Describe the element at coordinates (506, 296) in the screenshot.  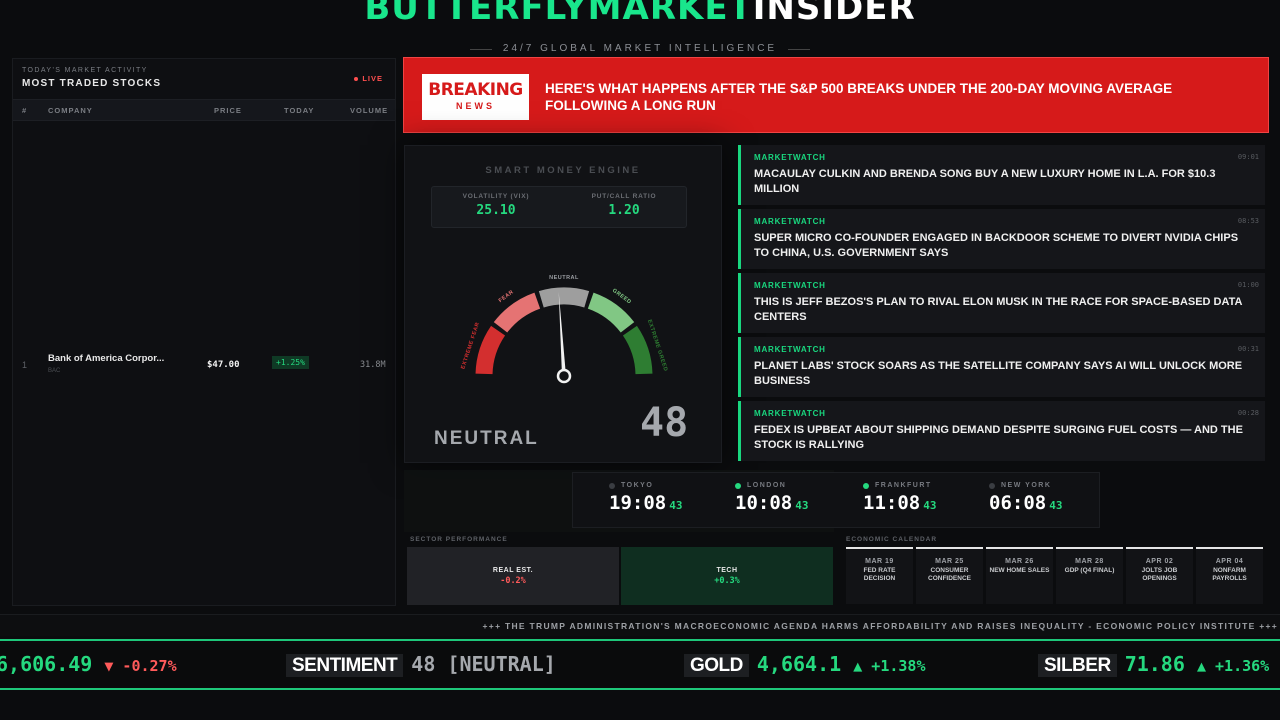
I see `gauge-label: FEAR` at that location.